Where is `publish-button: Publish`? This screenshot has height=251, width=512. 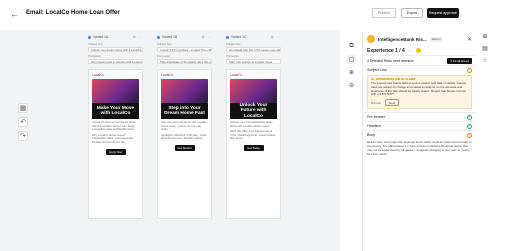
publish-button: Publish is located at coordinates (384, 13).